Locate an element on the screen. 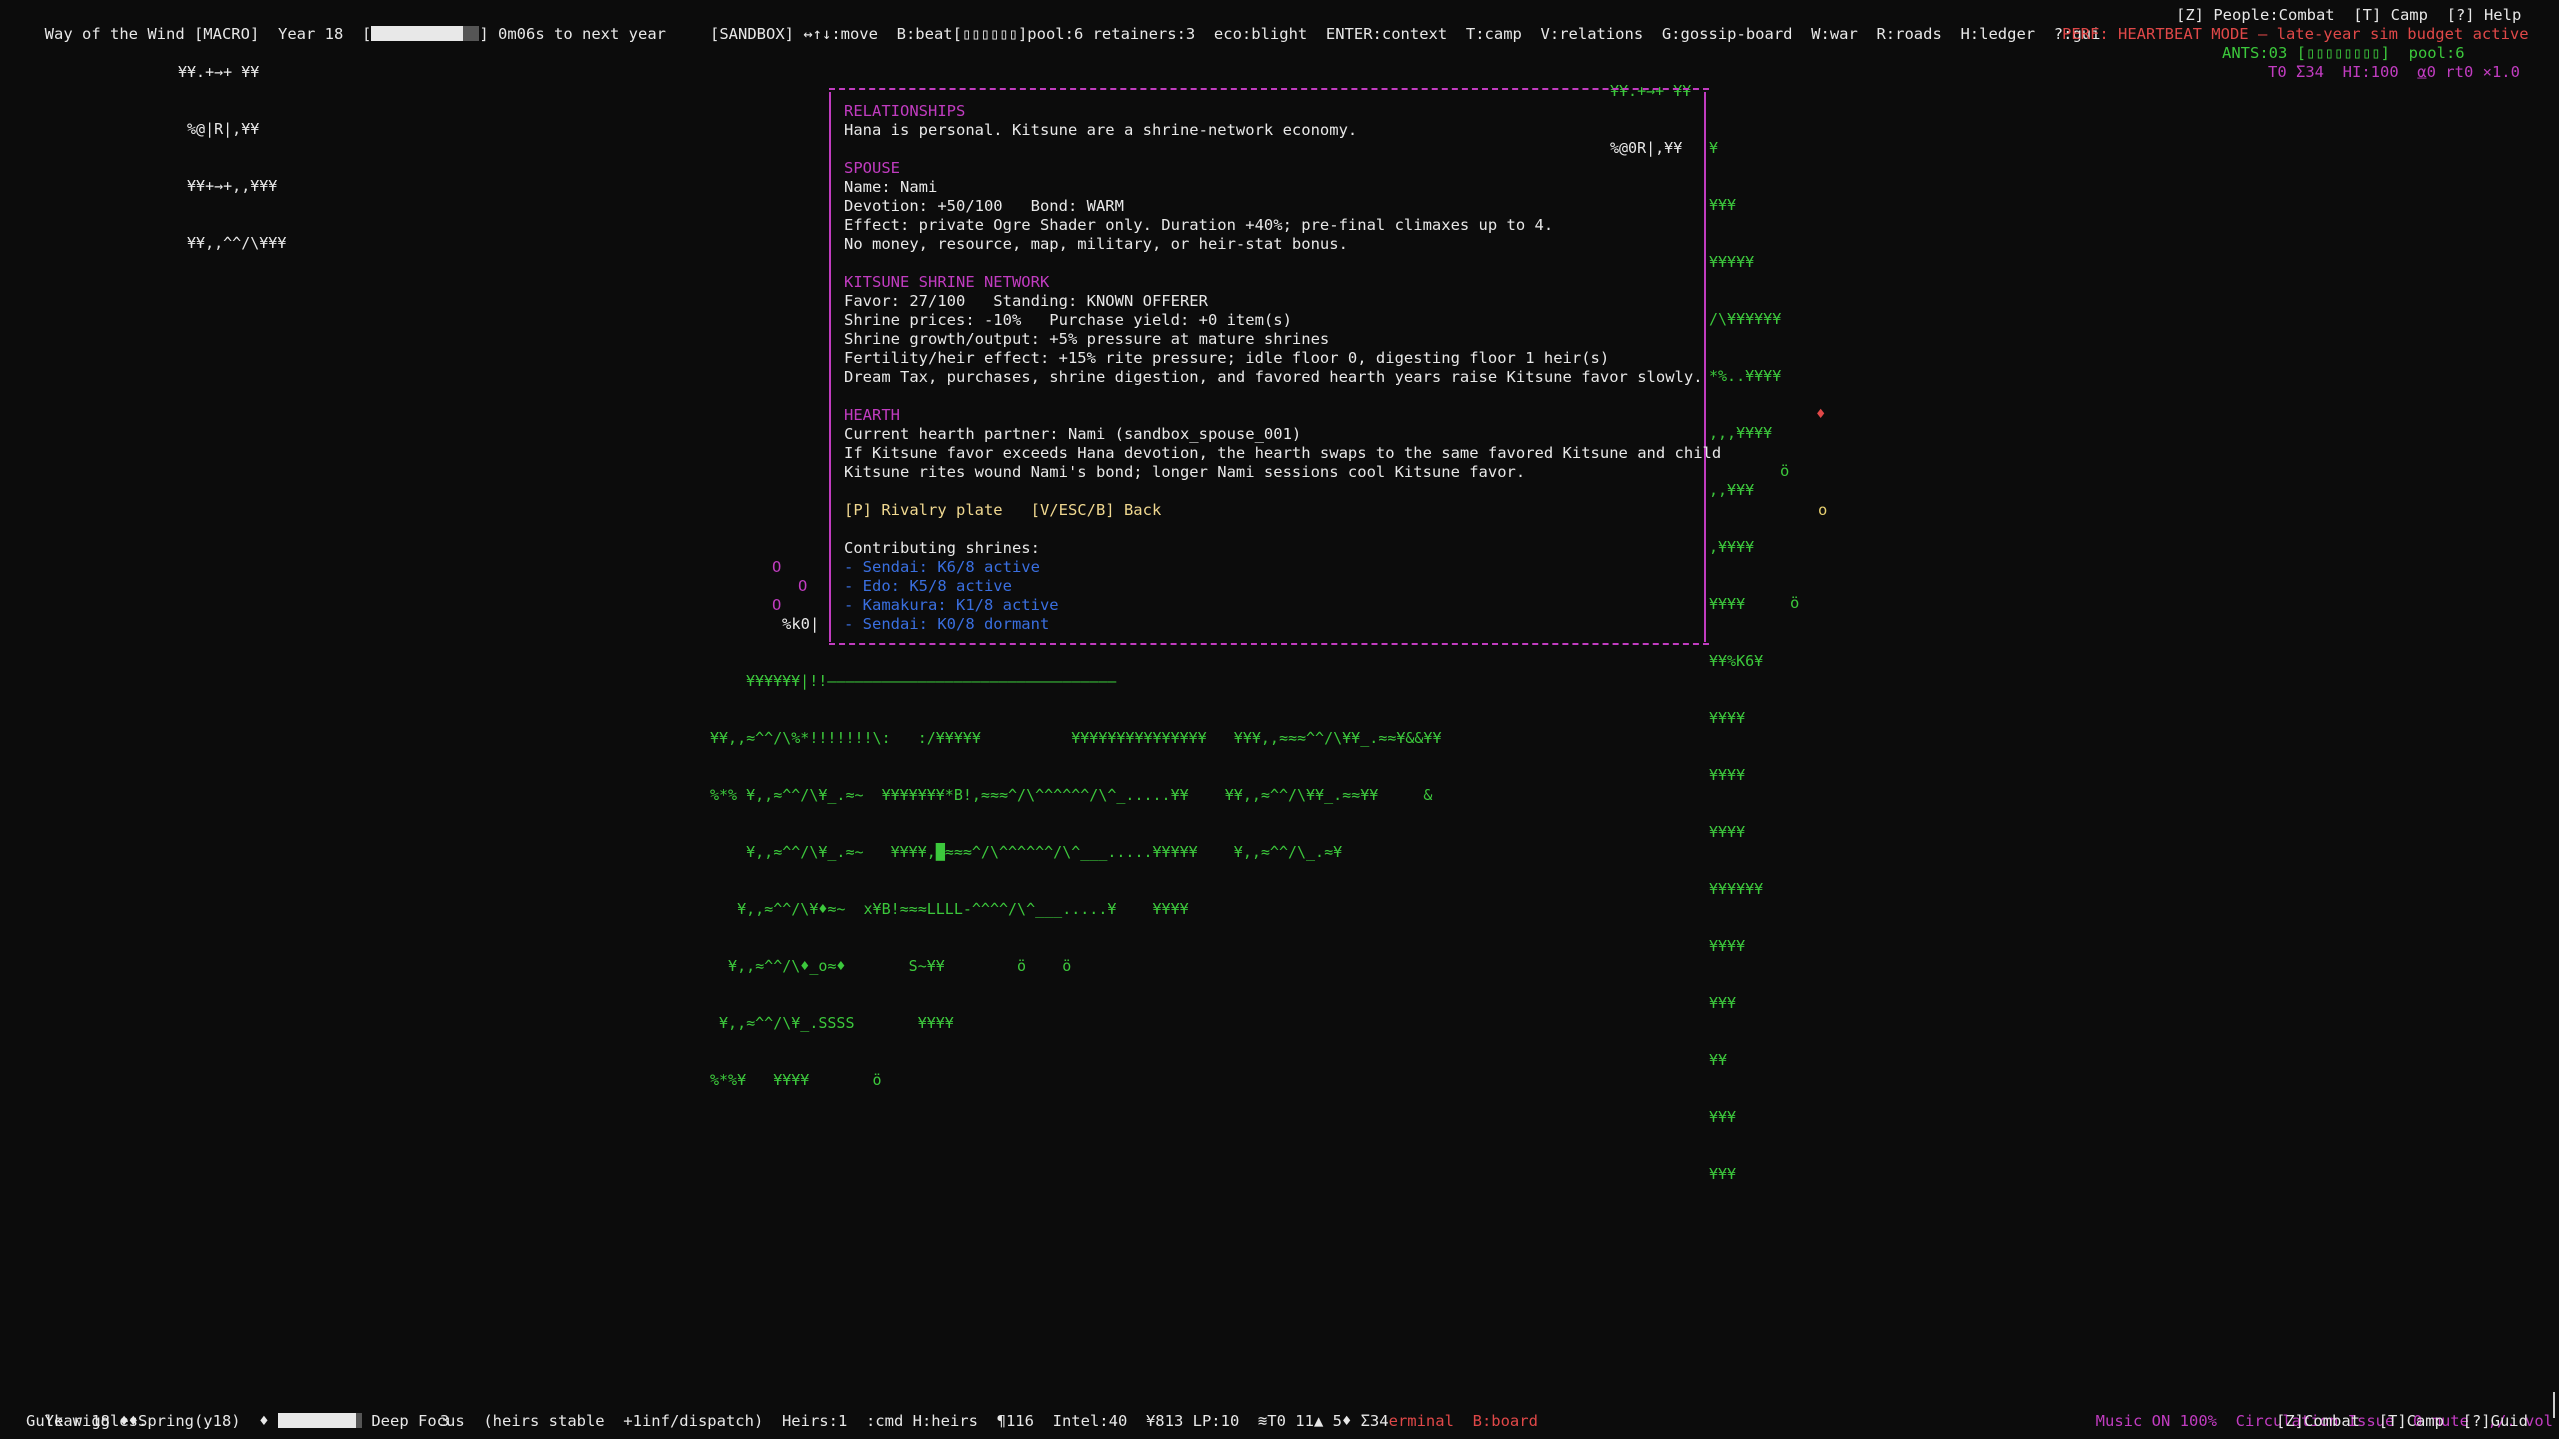  map-marker-diamond: ♦ is located at coordinates (1821, 414).